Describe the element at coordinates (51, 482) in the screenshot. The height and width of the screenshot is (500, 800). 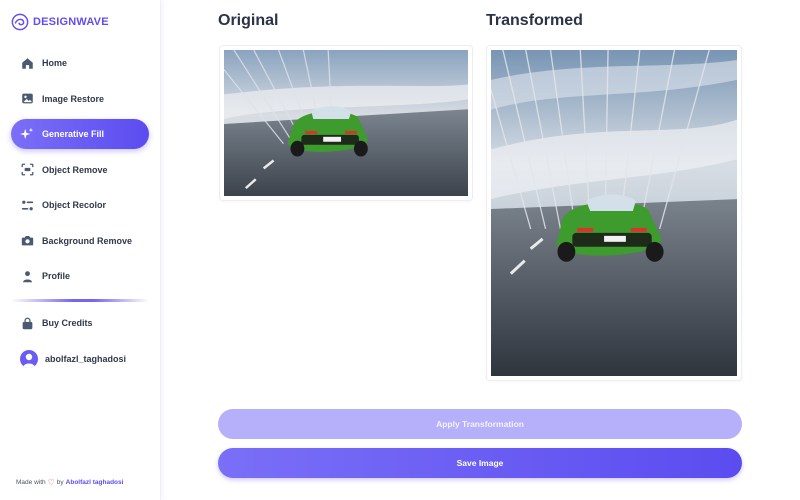
I see `heart-icon: ♡` at that location.